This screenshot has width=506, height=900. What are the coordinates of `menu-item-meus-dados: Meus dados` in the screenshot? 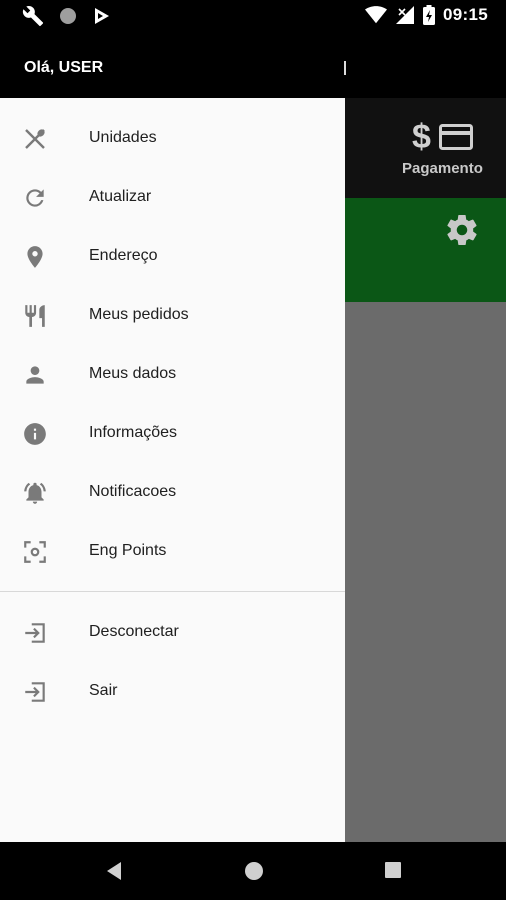 It's located at (172, 374).